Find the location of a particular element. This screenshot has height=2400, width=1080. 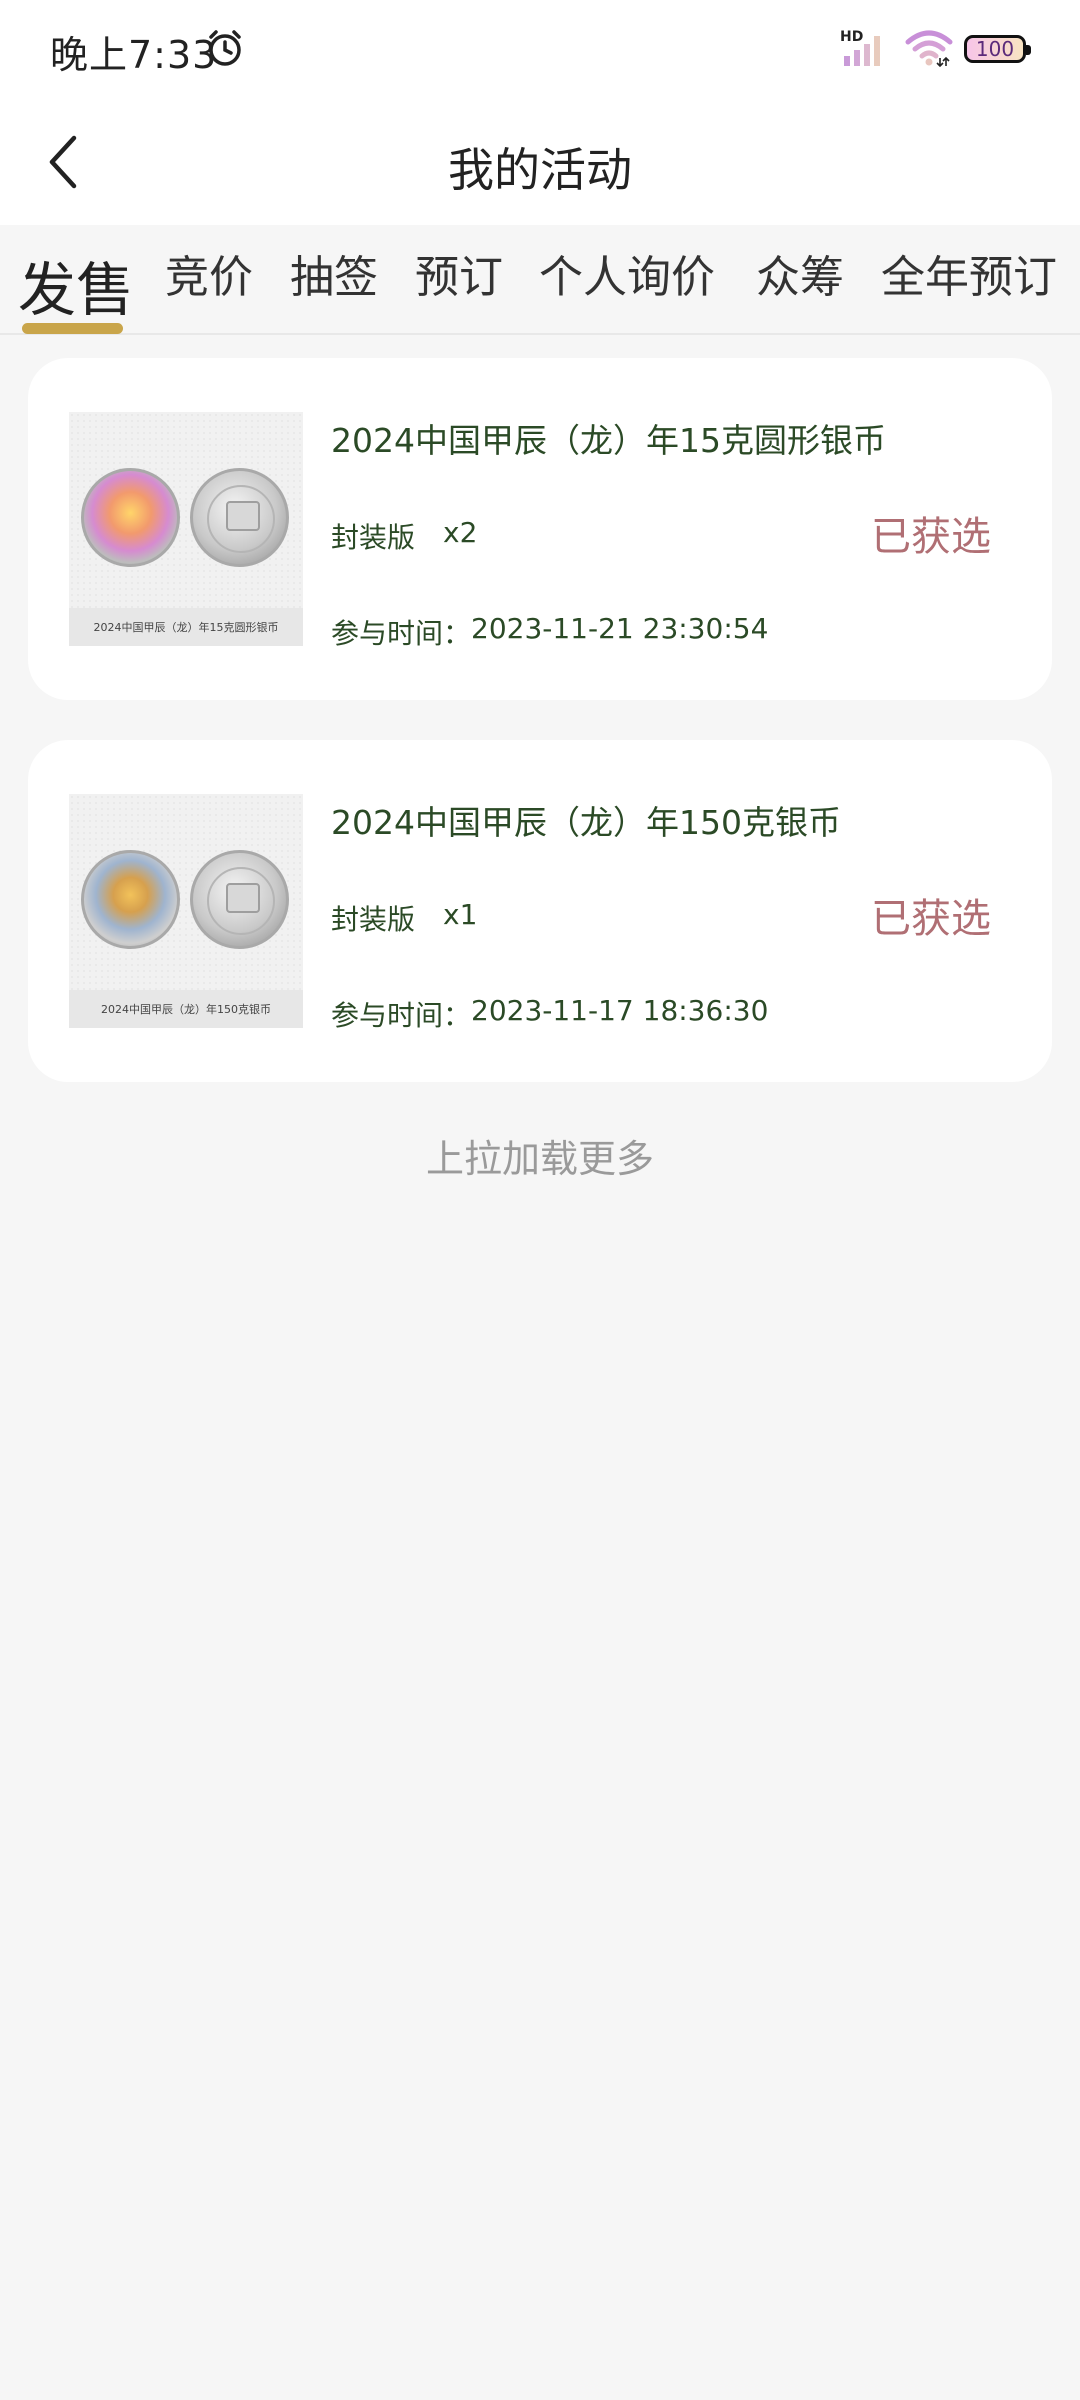

product-quantity: x2 is located at coordinates (460, 532).